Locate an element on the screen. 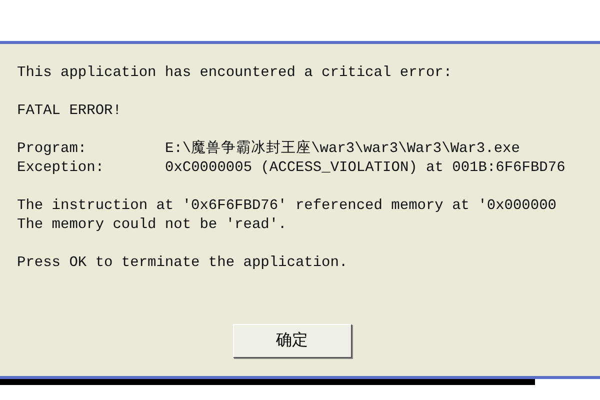 This screenshot has height=400, width=600. message-text: Press OK to terminate the application. is located at coordinates (183, 263).